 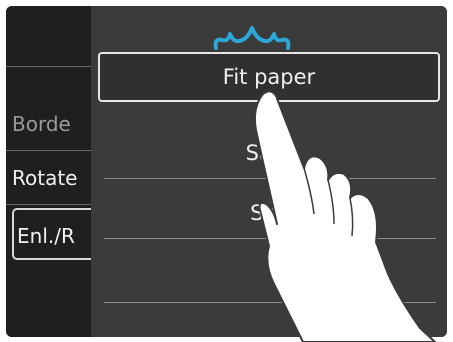 I want to click on setting-item-border: Borde, so click(x=48, y=124).